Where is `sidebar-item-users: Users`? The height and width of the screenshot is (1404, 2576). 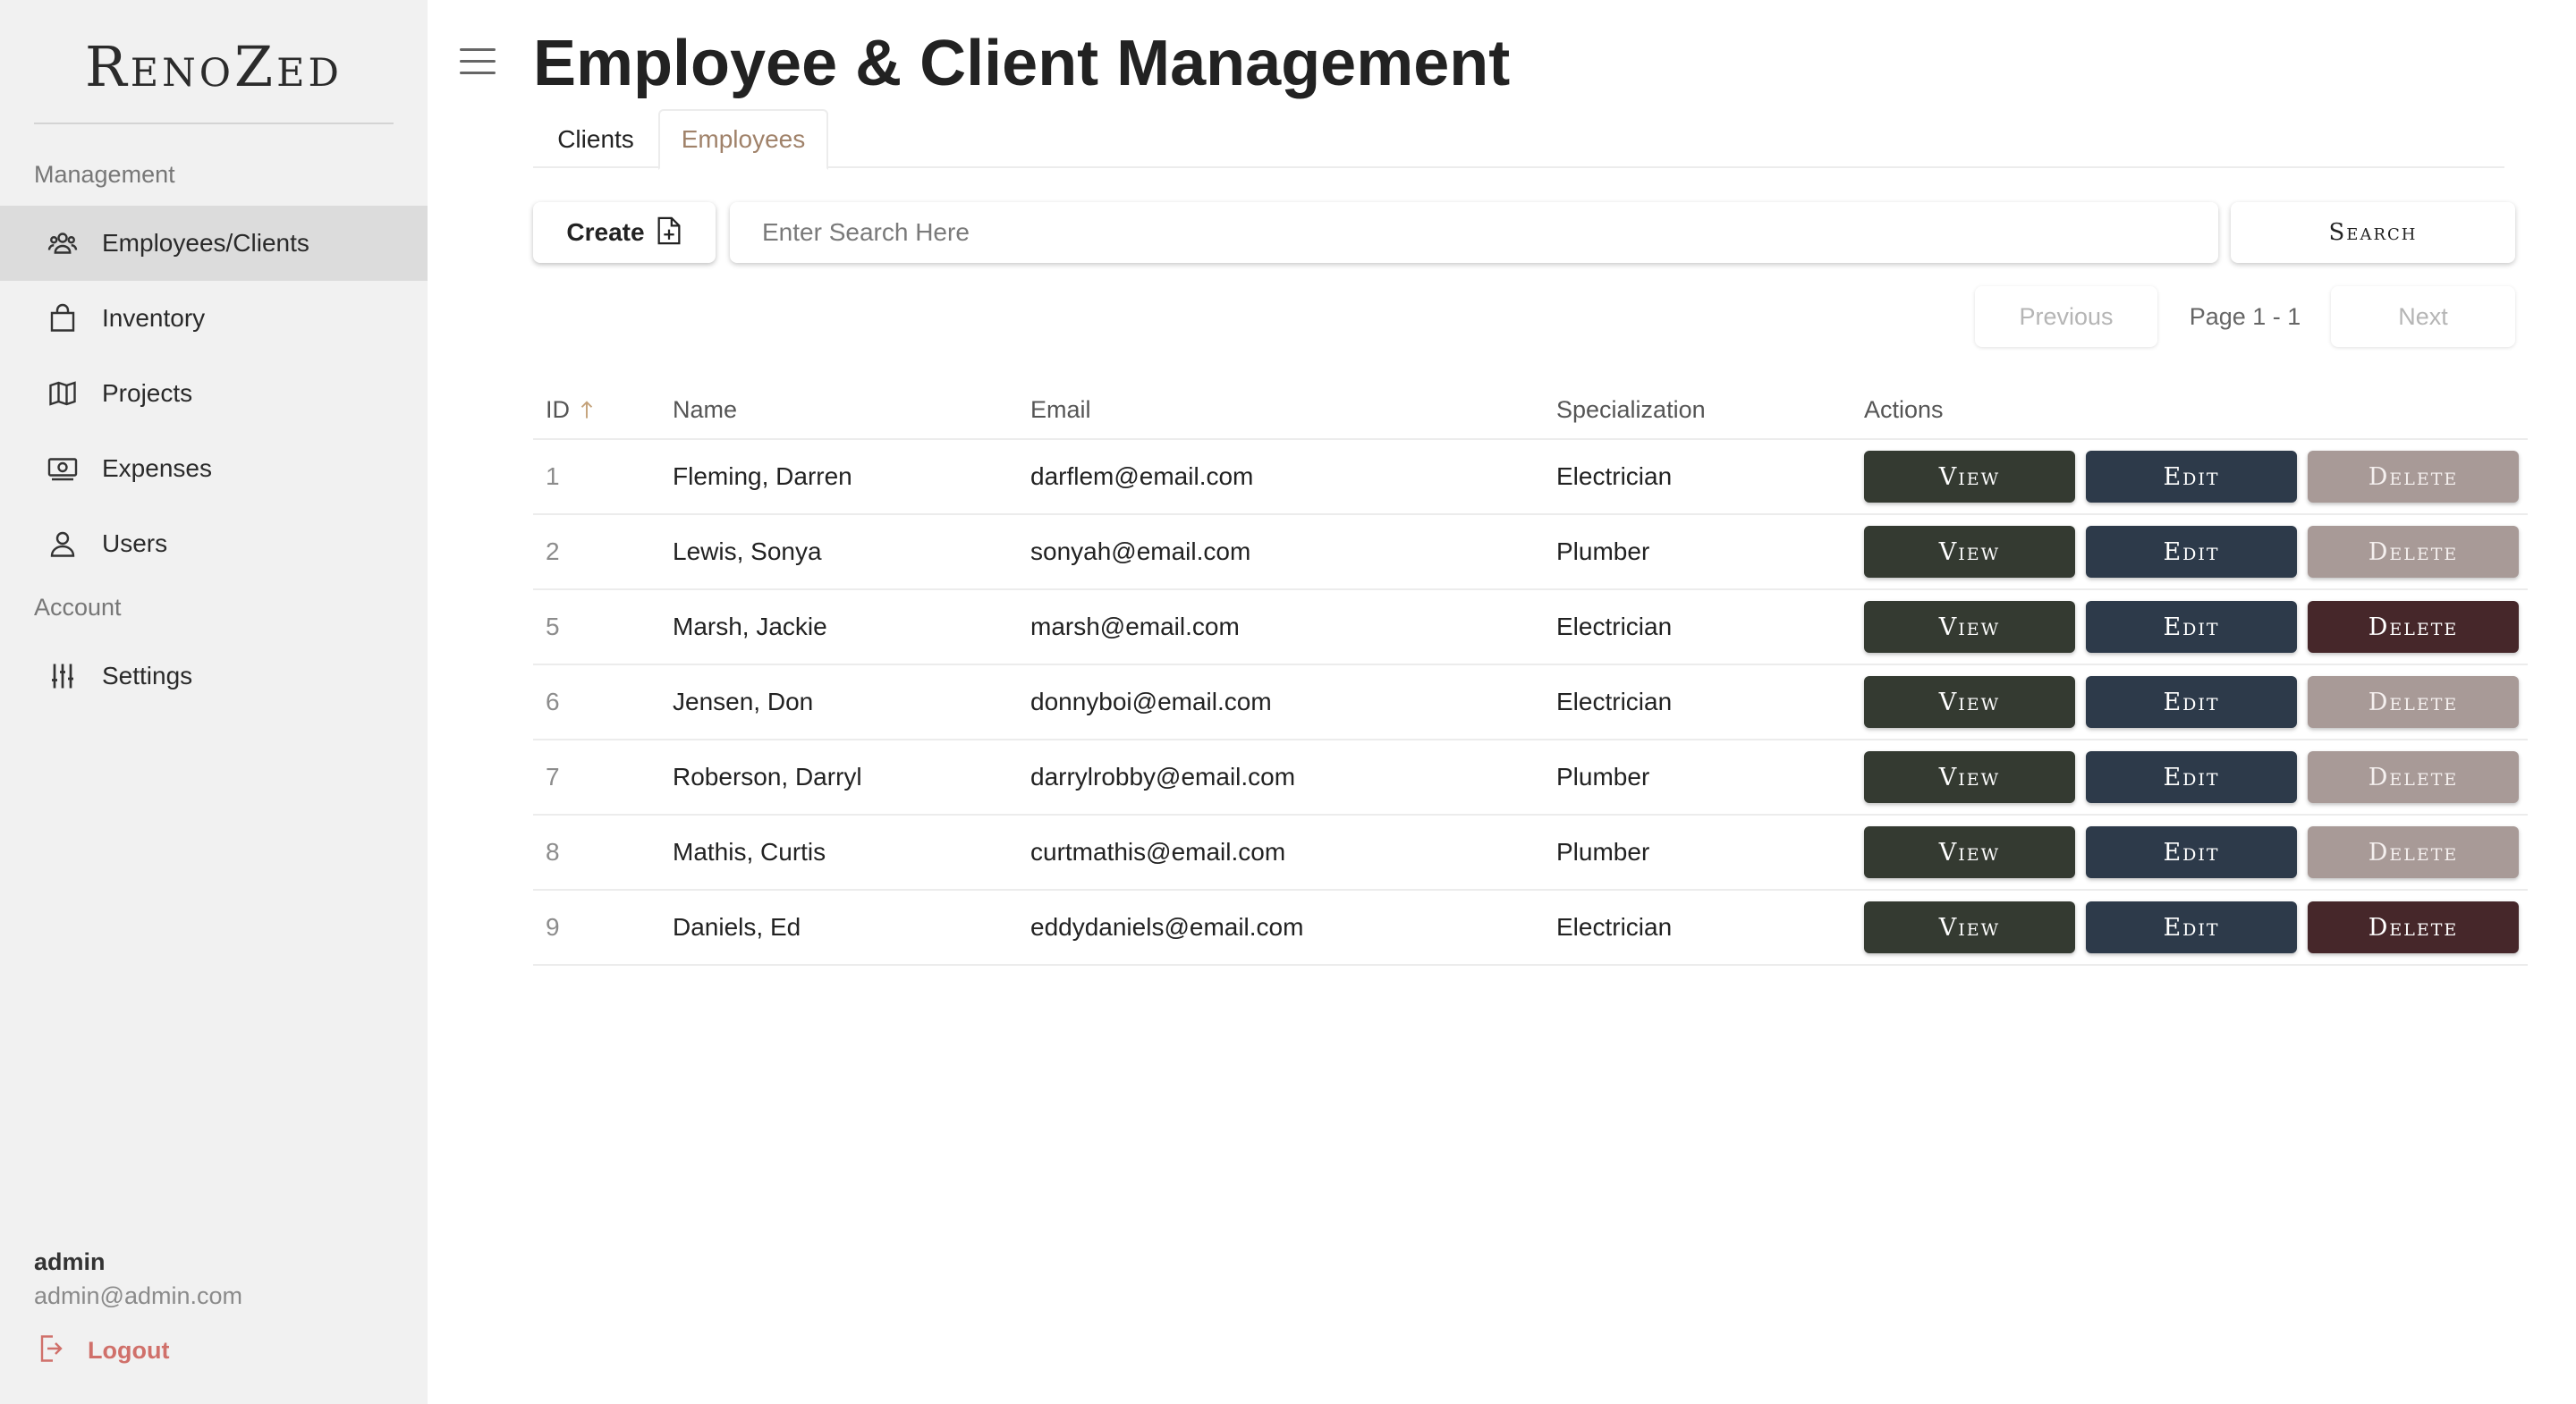 sidebar-item-users: Users is located at coordinates (214, 544).